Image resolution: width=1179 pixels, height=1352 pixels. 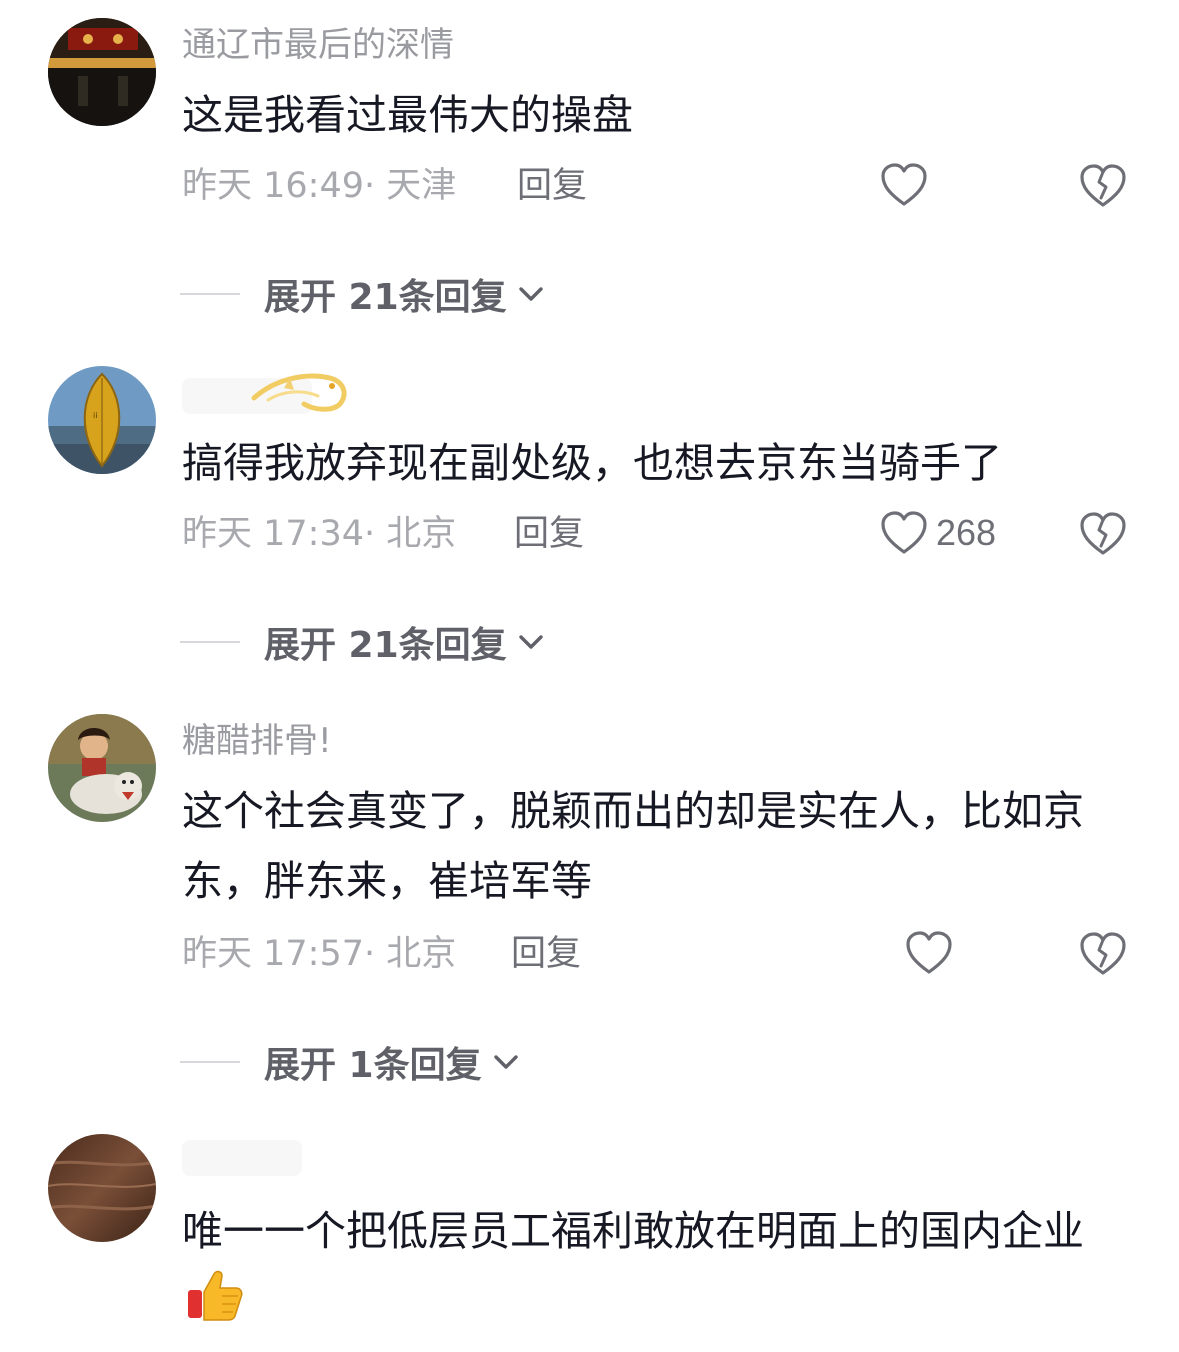 What do you see at coordinates (633, 846) in the screenshot?
I see `comment-text: 这个社会真变了，脱颖而出的却是实在人，比如京东，胖东来，崔培军等` at bounding box center [633, 846].